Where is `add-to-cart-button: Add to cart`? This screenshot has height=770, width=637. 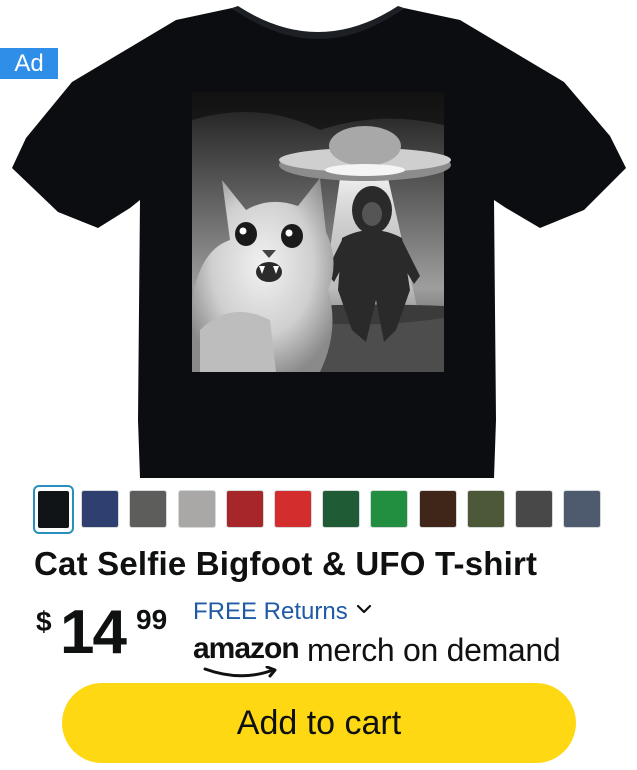
add-to-cart-button: Add to cart is located at coordinates (319, 723).